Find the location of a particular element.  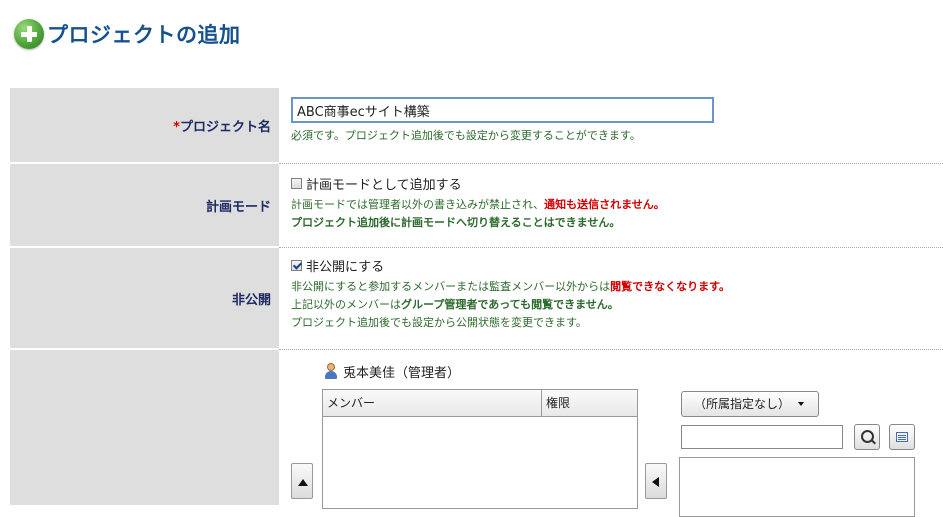

project-name-label: プロジェクト名 is located at coordinates (225, 127).